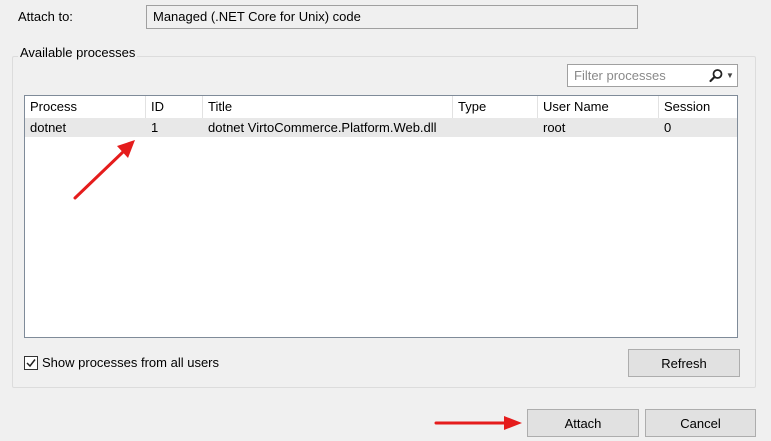  Describe the element at coordinates (392, 17) in the screenshot. I see `attach-to-field: Managed (.NET Core for Unix) code` at that location.